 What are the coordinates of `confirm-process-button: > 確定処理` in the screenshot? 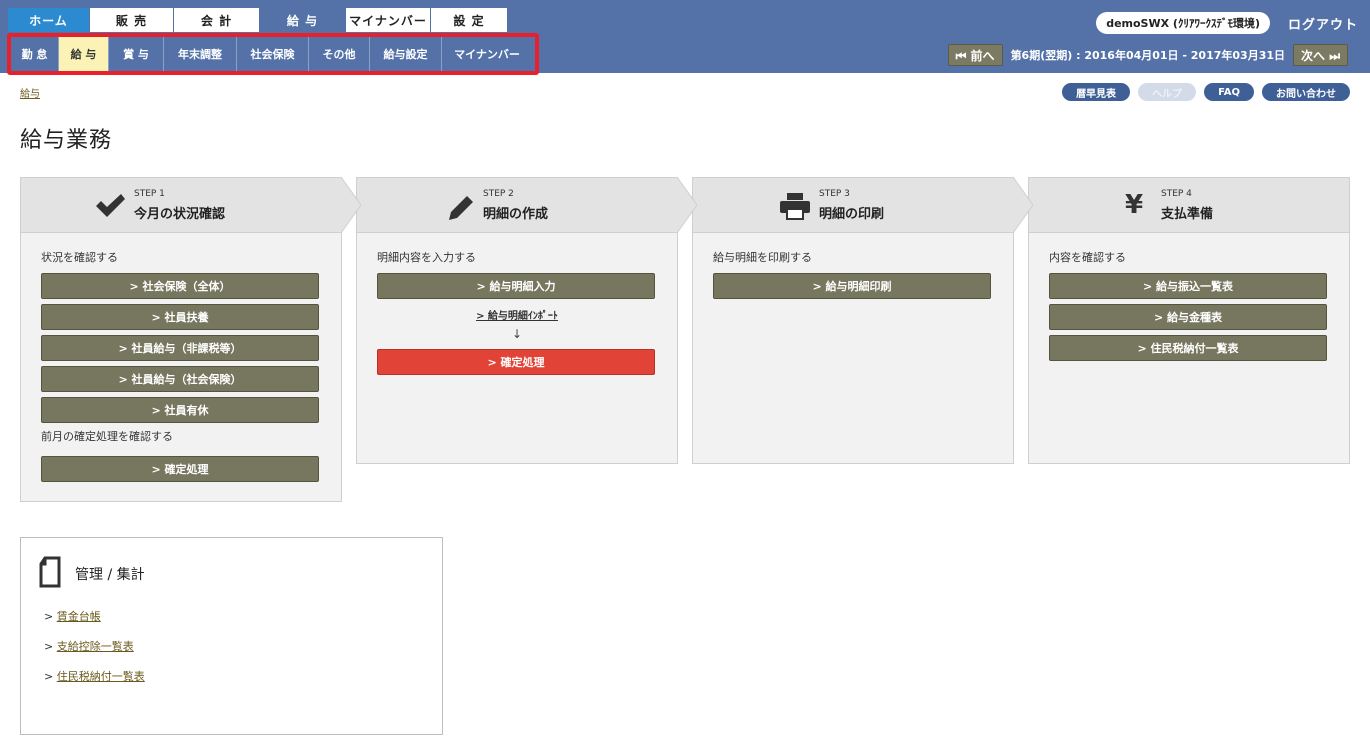 It's located at (516, 362).